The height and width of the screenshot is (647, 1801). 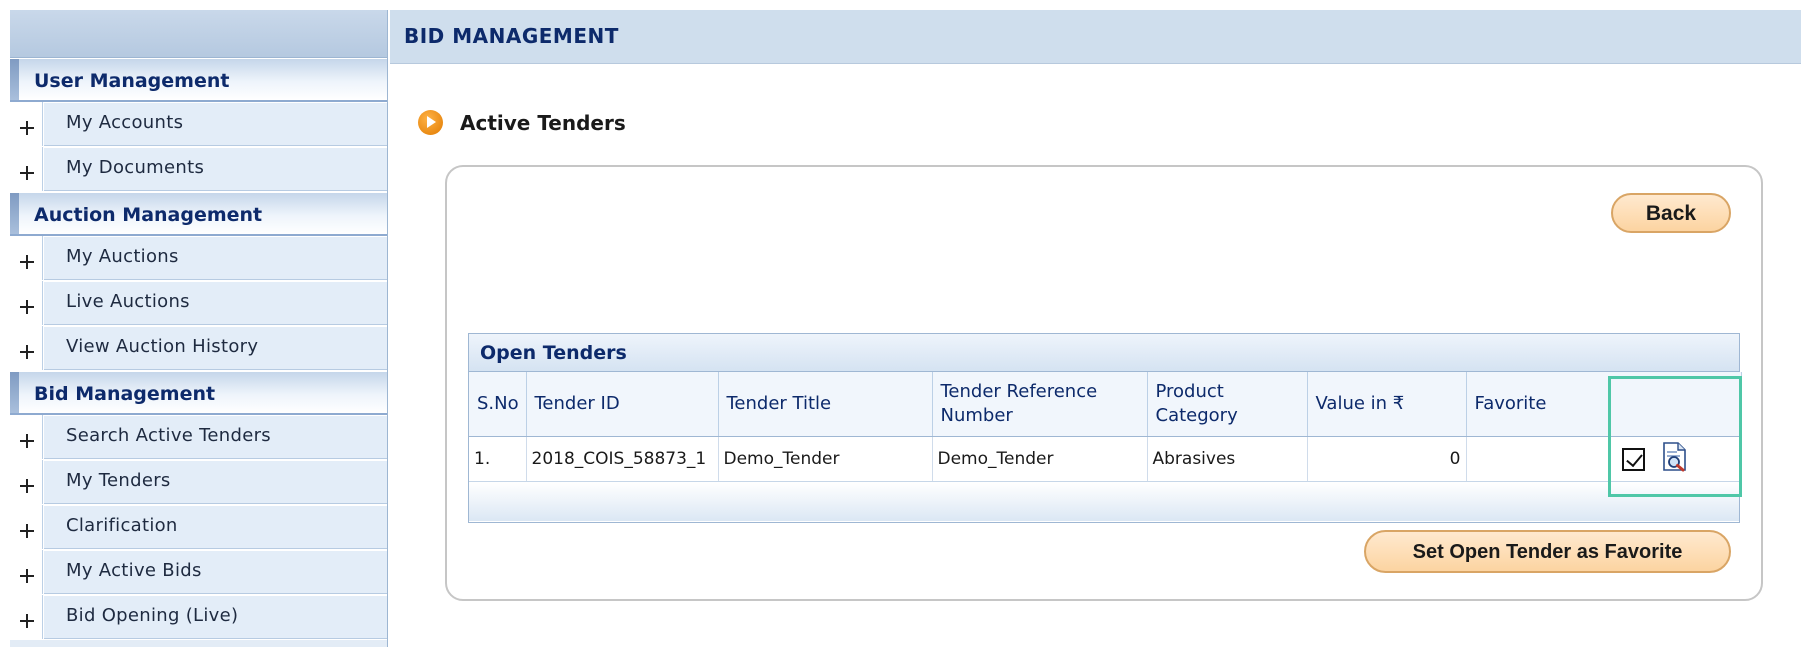 I want to click on sidebar-section-bid-management: Bid Management, so click(x=198, y=393).